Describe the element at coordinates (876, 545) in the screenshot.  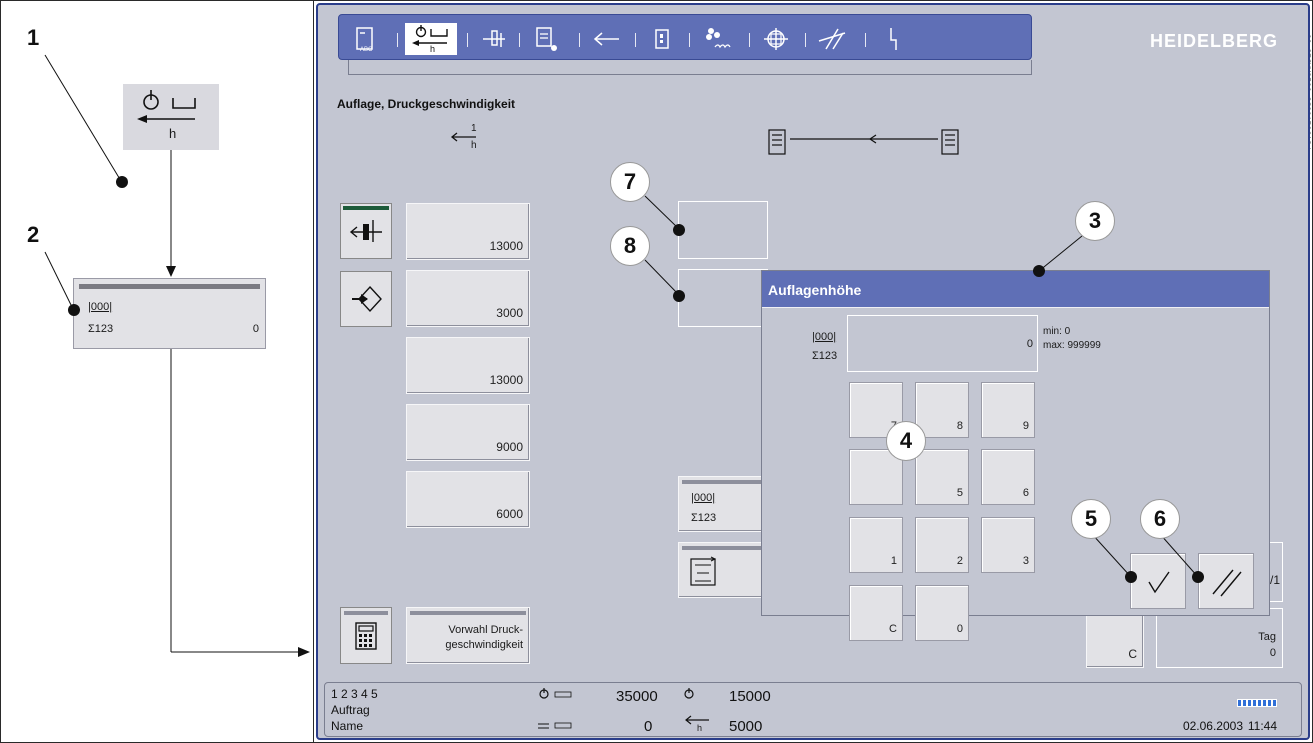
I see `key-1: 1` at that location.